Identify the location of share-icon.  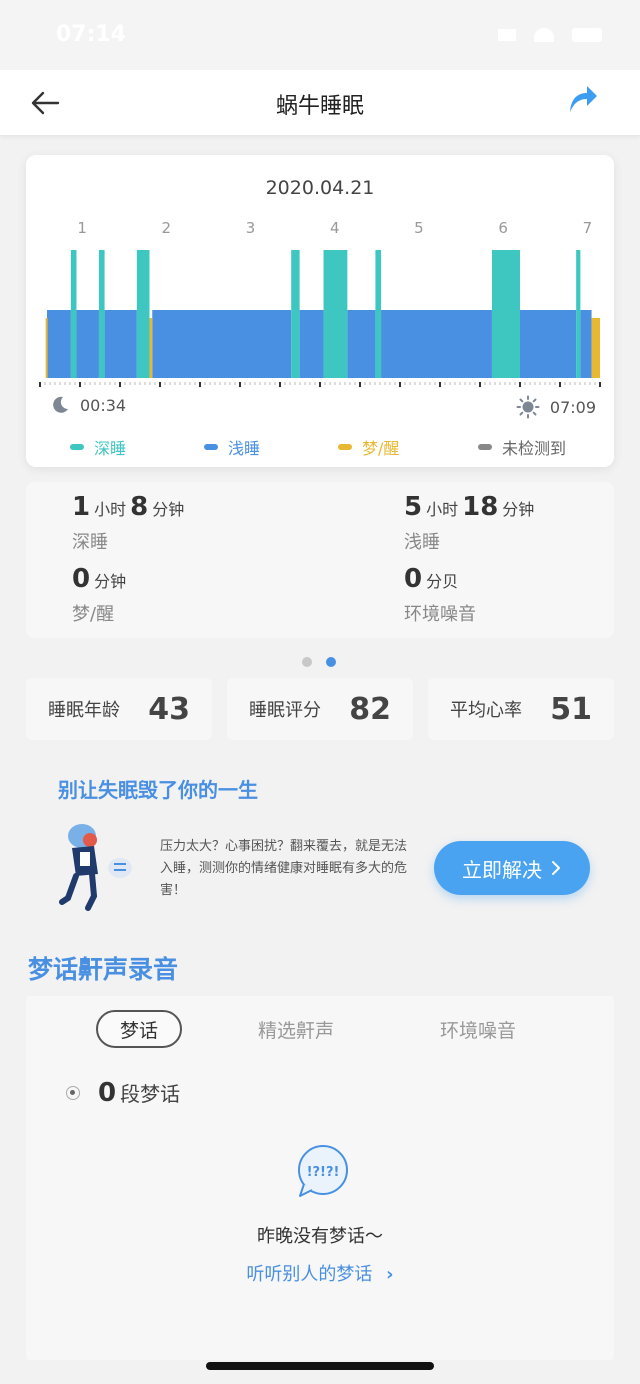
(583, 99).